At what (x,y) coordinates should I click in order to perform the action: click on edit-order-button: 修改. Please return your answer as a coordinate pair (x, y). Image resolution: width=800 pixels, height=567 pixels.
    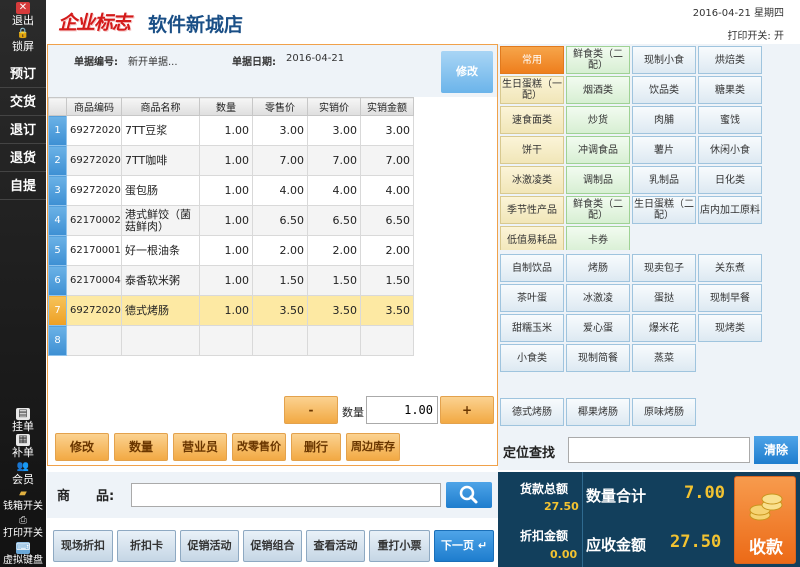
    Looking at the image, I should click on (467, 72).